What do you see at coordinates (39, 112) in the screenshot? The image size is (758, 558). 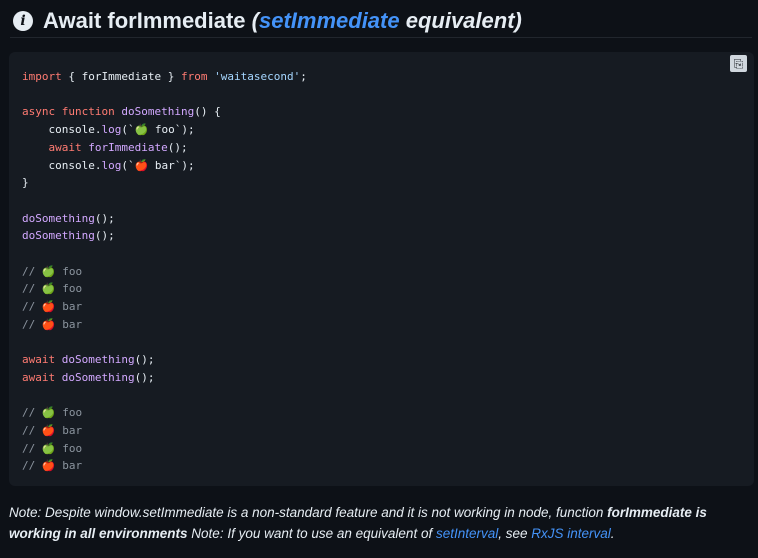 I see `keyword: async` at bounding box center [39, 112].